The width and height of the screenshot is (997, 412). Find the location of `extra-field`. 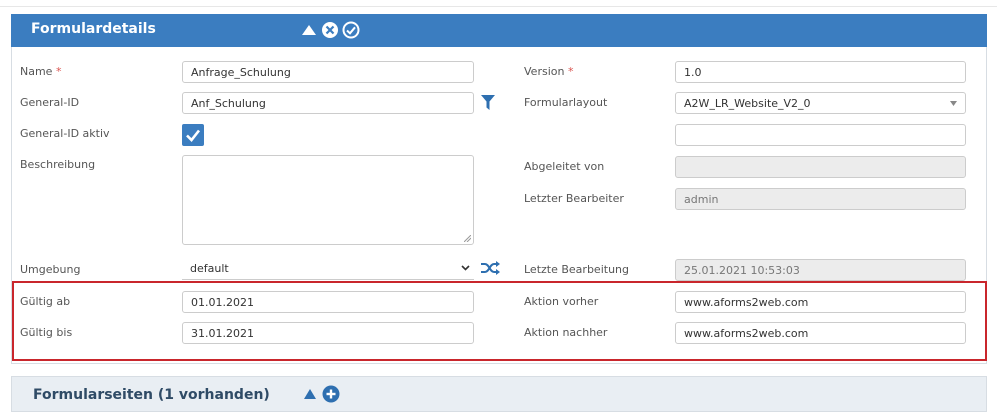

extra-field is located at coordinates (820, 135).